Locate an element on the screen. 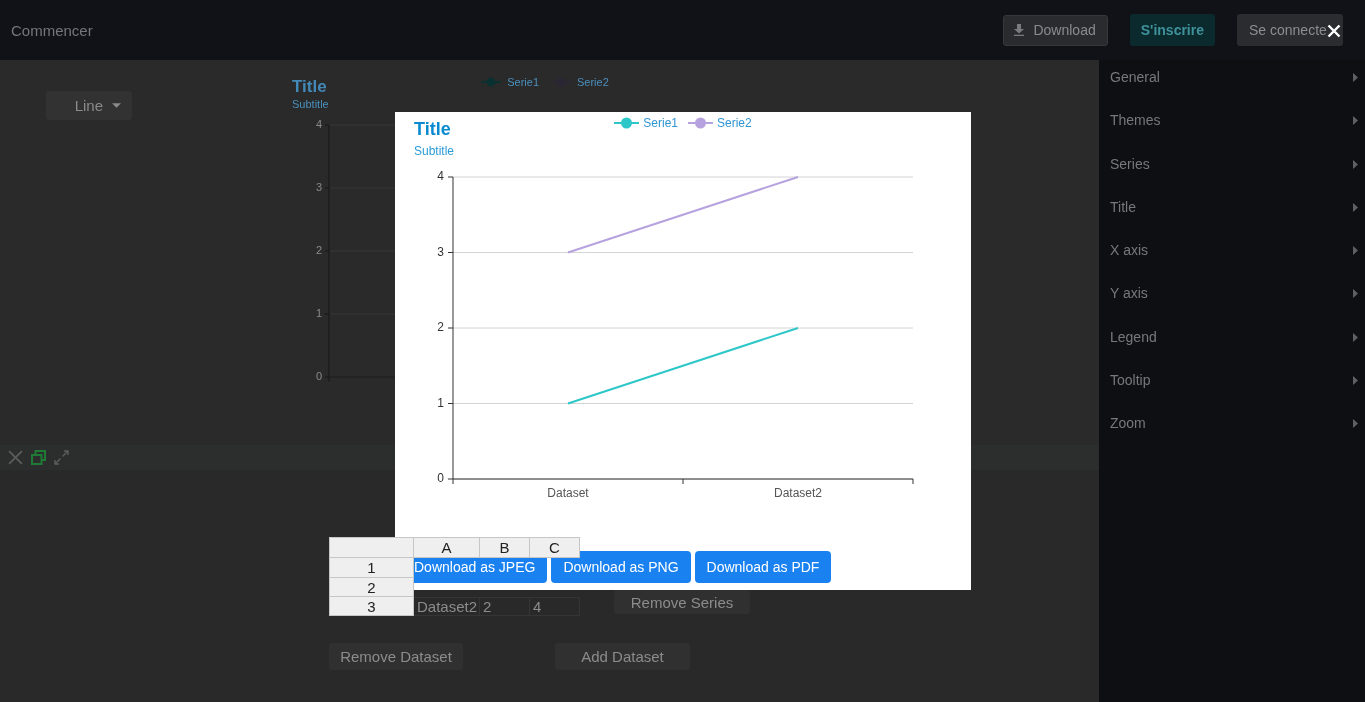  menu-item: Themes is located at coordinates (1232, 125).